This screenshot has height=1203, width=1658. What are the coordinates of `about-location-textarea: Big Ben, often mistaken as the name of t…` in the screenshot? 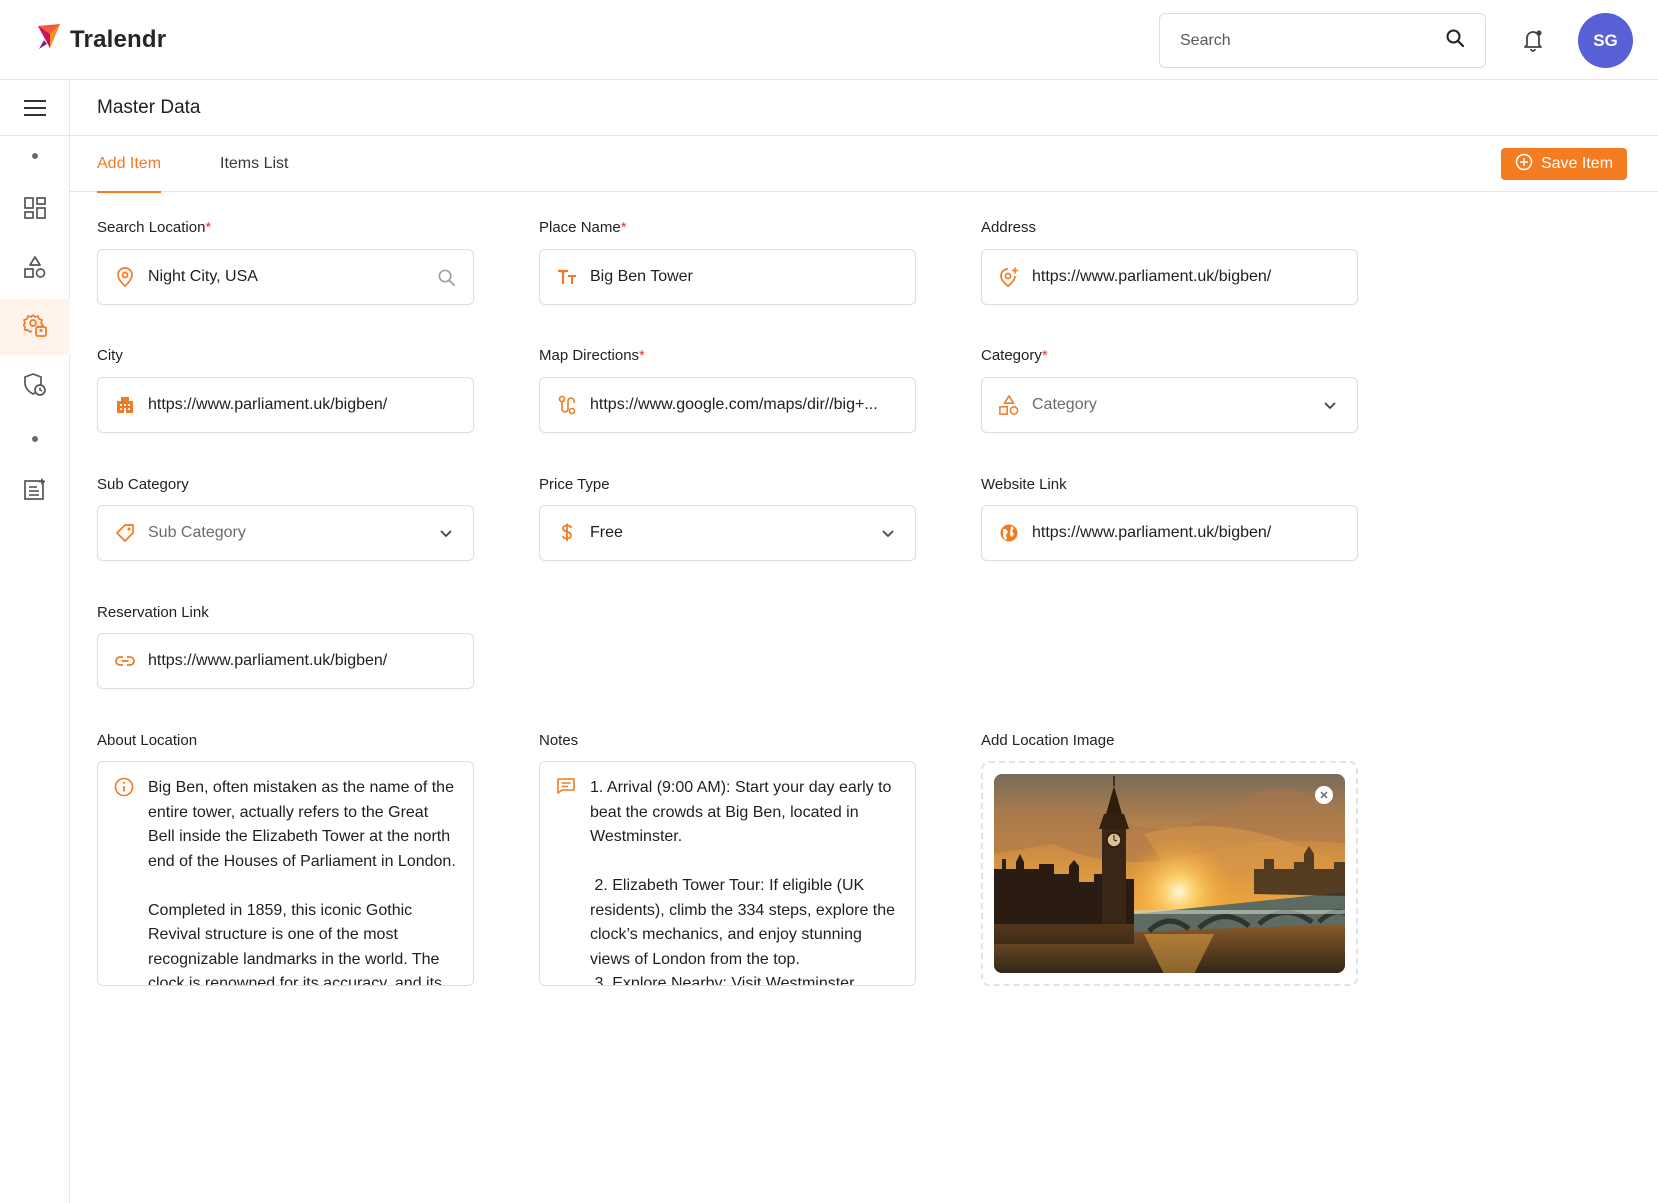 It's located at (285, 873).